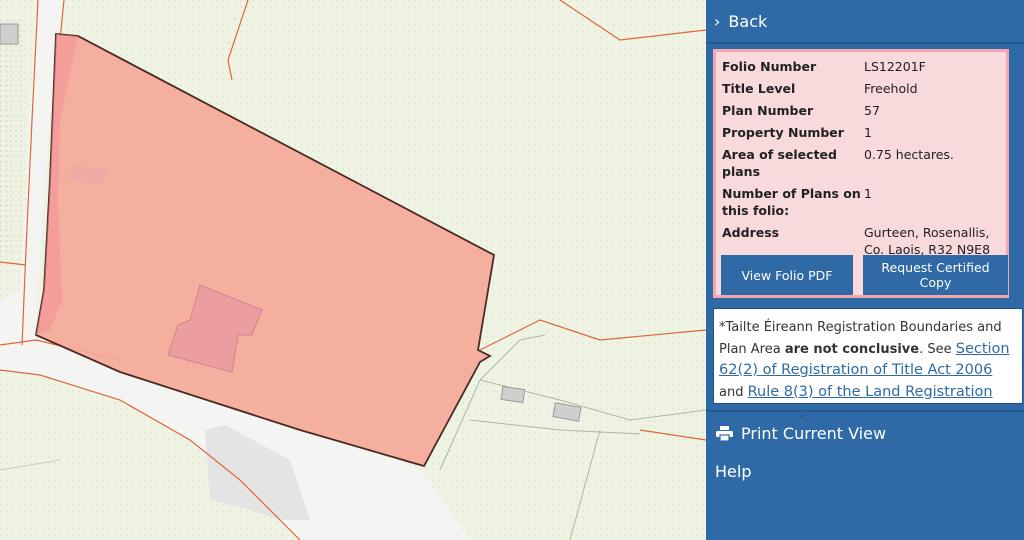  Describe the element at coordinates (724, 433) in the screenshot. I see `printer-icon` at that location.